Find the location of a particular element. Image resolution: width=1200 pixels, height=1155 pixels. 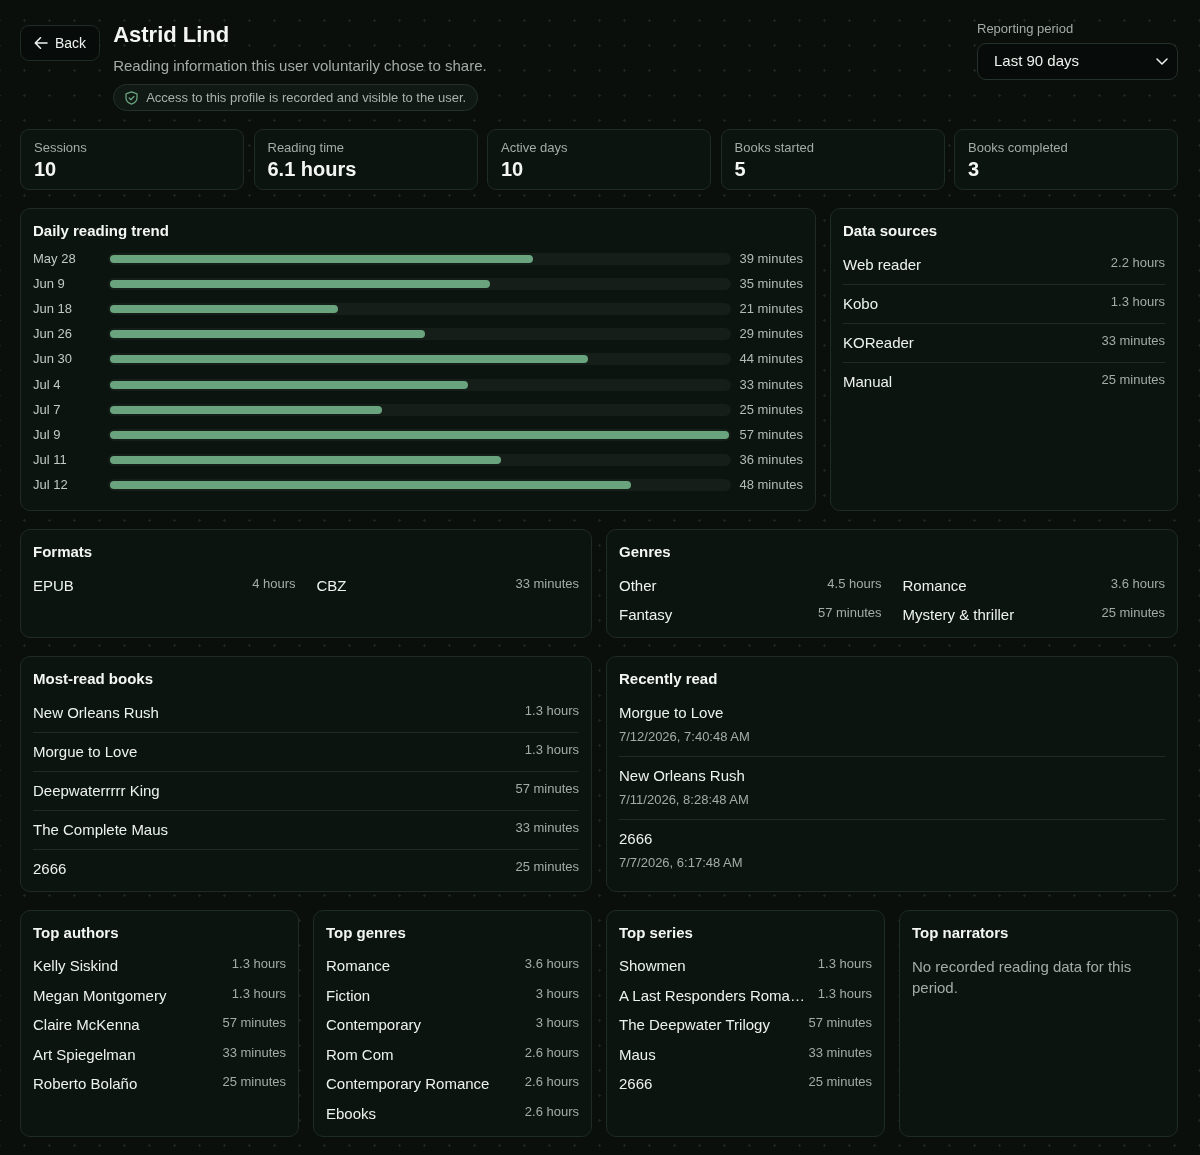

source-name: KOReader is located at coordinates (878, 343).